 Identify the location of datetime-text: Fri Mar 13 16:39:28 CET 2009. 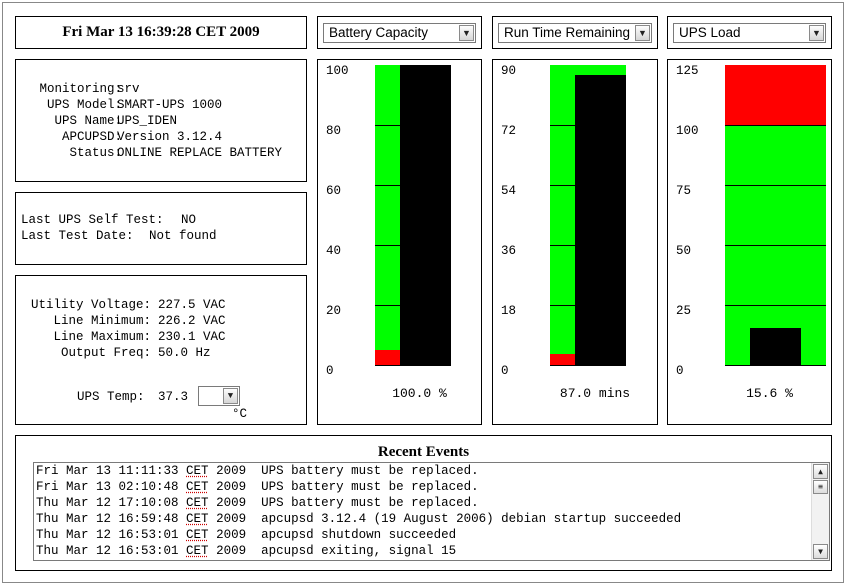
(161, 32).